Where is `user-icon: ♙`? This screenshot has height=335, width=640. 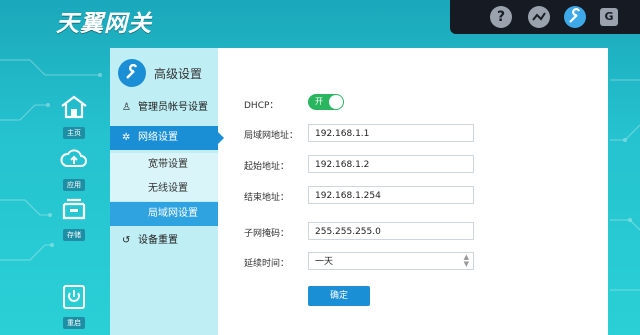
user-icon: ♙ is located at coordinates (126, 107).